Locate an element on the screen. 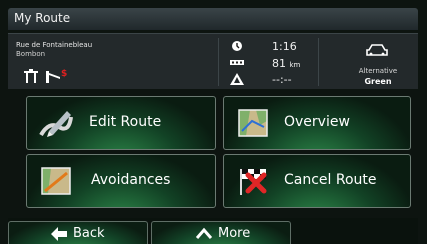 The height and width of the screenshot is (244, 427). overview-button: Overview is located at coordinates (317, 123).